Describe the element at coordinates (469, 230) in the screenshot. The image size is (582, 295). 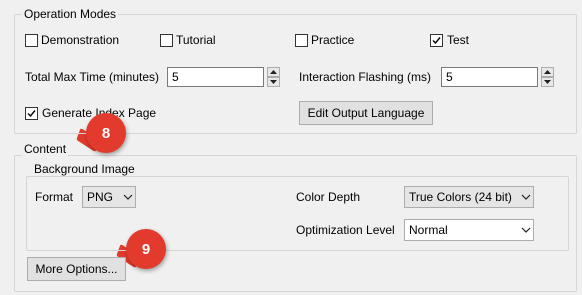
I see `optimization-level-select: Normal` at that location.